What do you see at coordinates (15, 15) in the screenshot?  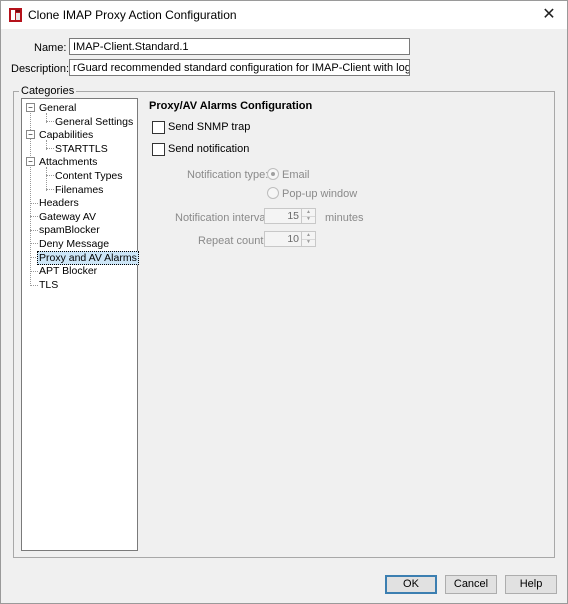 I see `app-logo-icon` at bounding box center [15, 15].